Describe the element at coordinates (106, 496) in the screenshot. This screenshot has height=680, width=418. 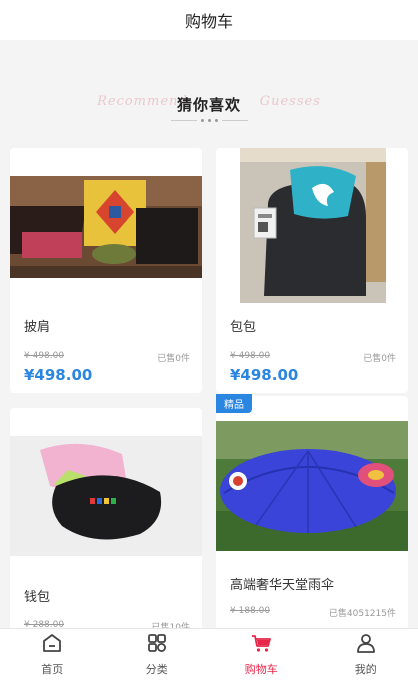
I see `product-image-wallet` at that location.